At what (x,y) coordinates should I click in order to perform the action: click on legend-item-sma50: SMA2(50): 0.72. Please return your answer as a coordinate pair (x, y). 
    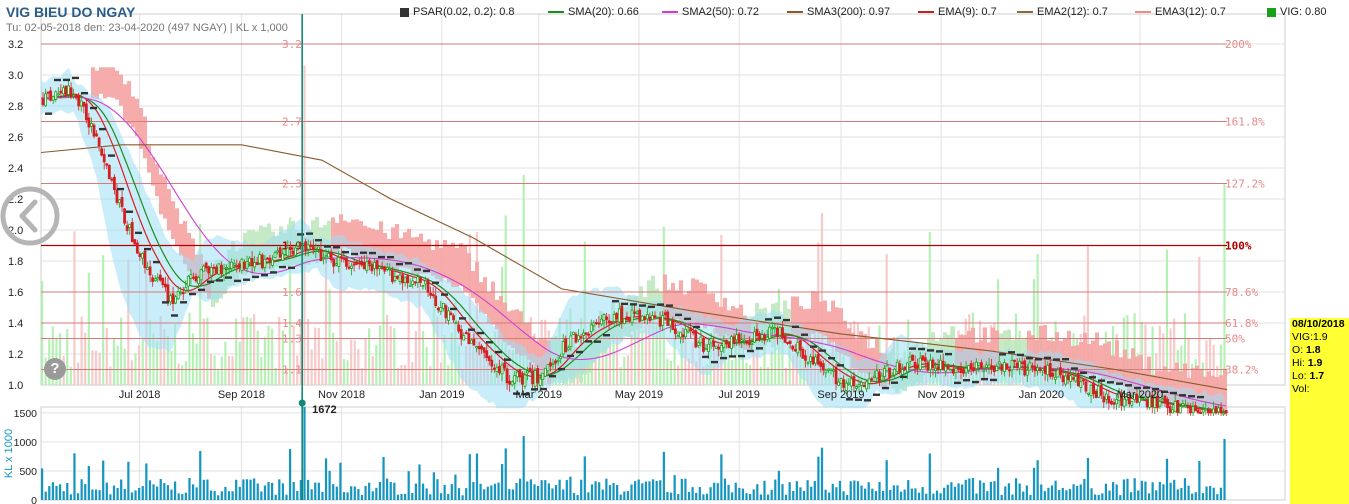
    Looking at the image, I should click on (710, 12).